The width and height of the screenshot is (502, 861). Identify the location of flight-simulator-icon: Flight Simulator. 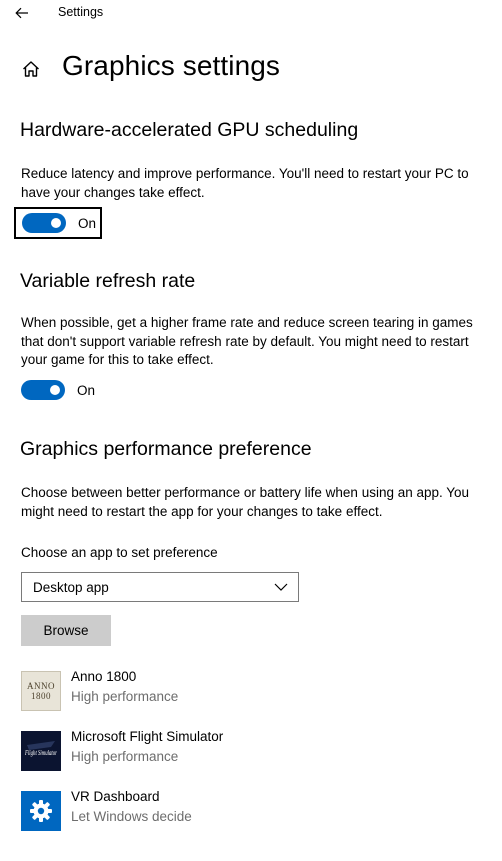
(41, 751).